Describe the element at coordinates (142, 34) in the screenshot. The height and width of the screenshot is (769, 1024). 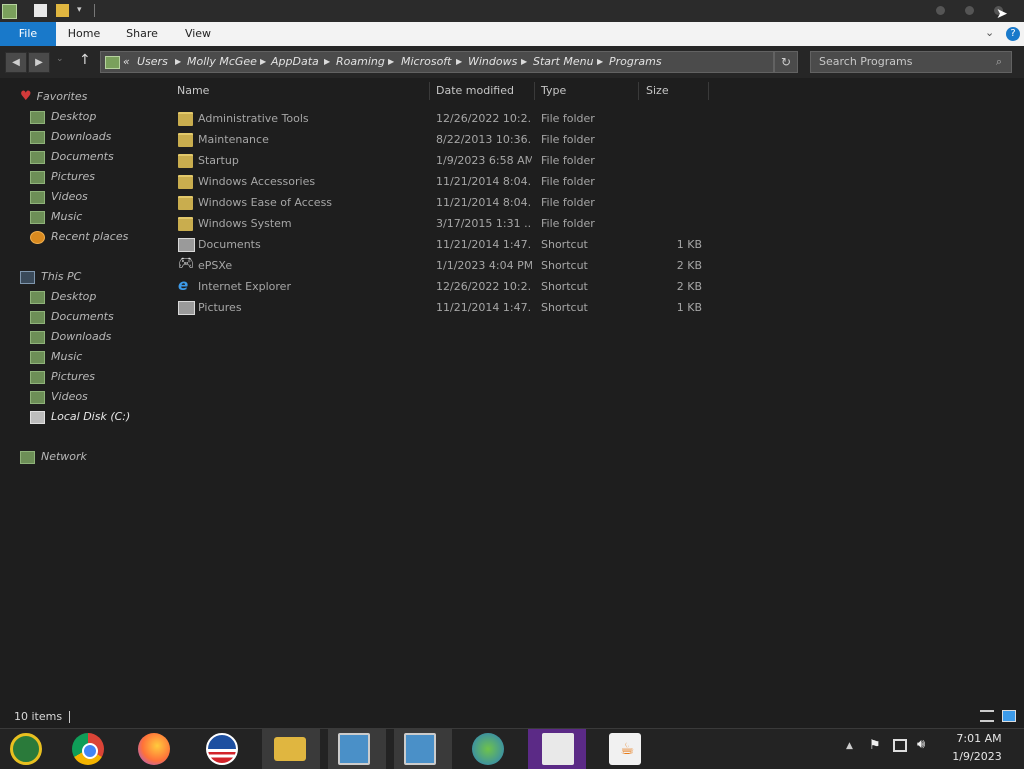
I see `tab-share: Share` at that location.